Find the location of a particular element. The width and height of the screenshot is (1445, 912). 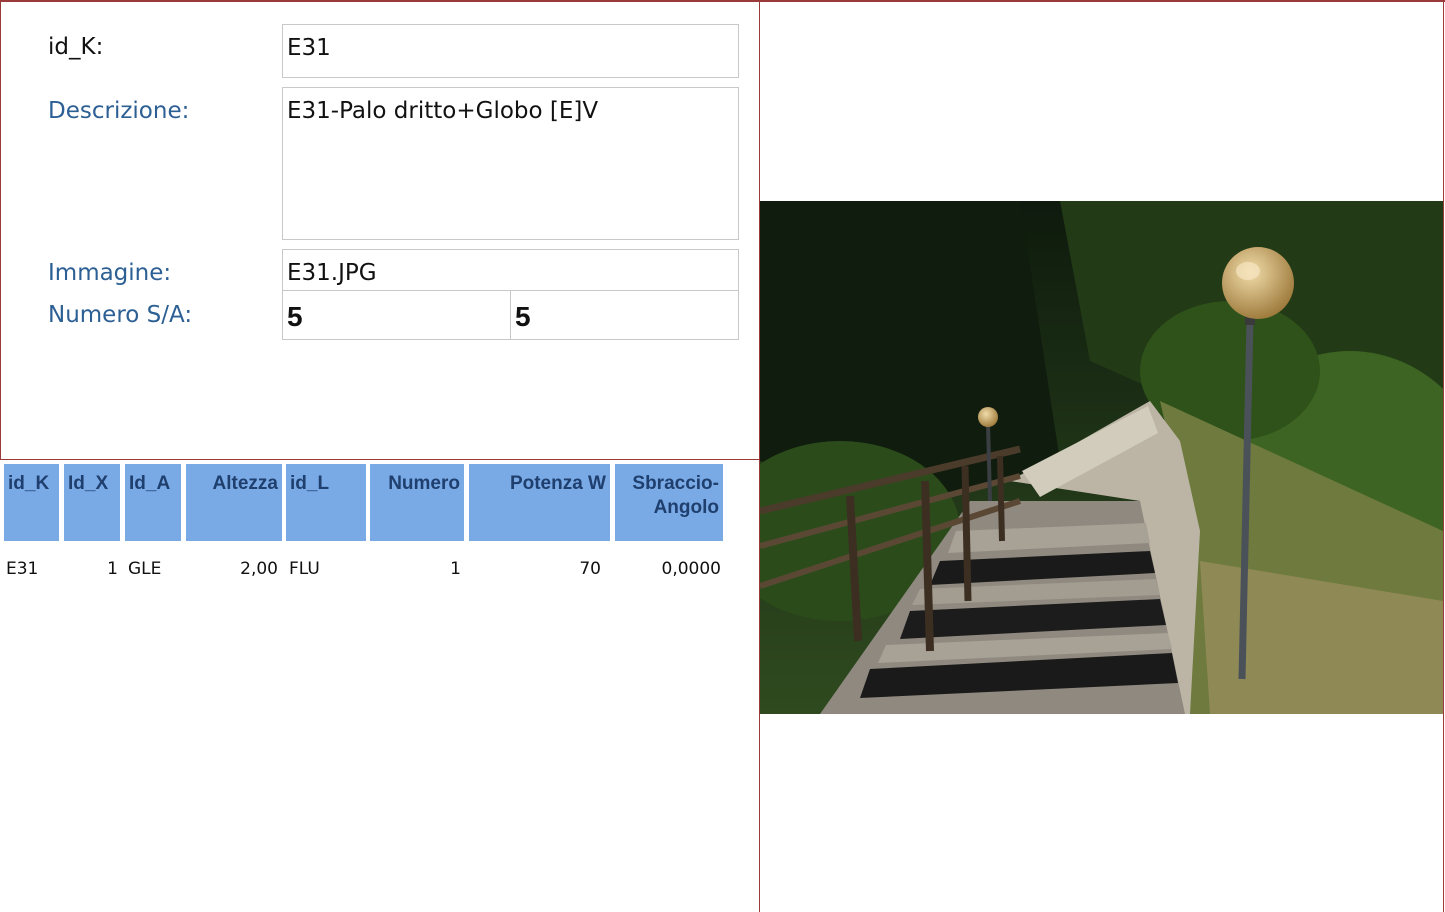

cell-numero: 1 is located at coordinates (455, 569).